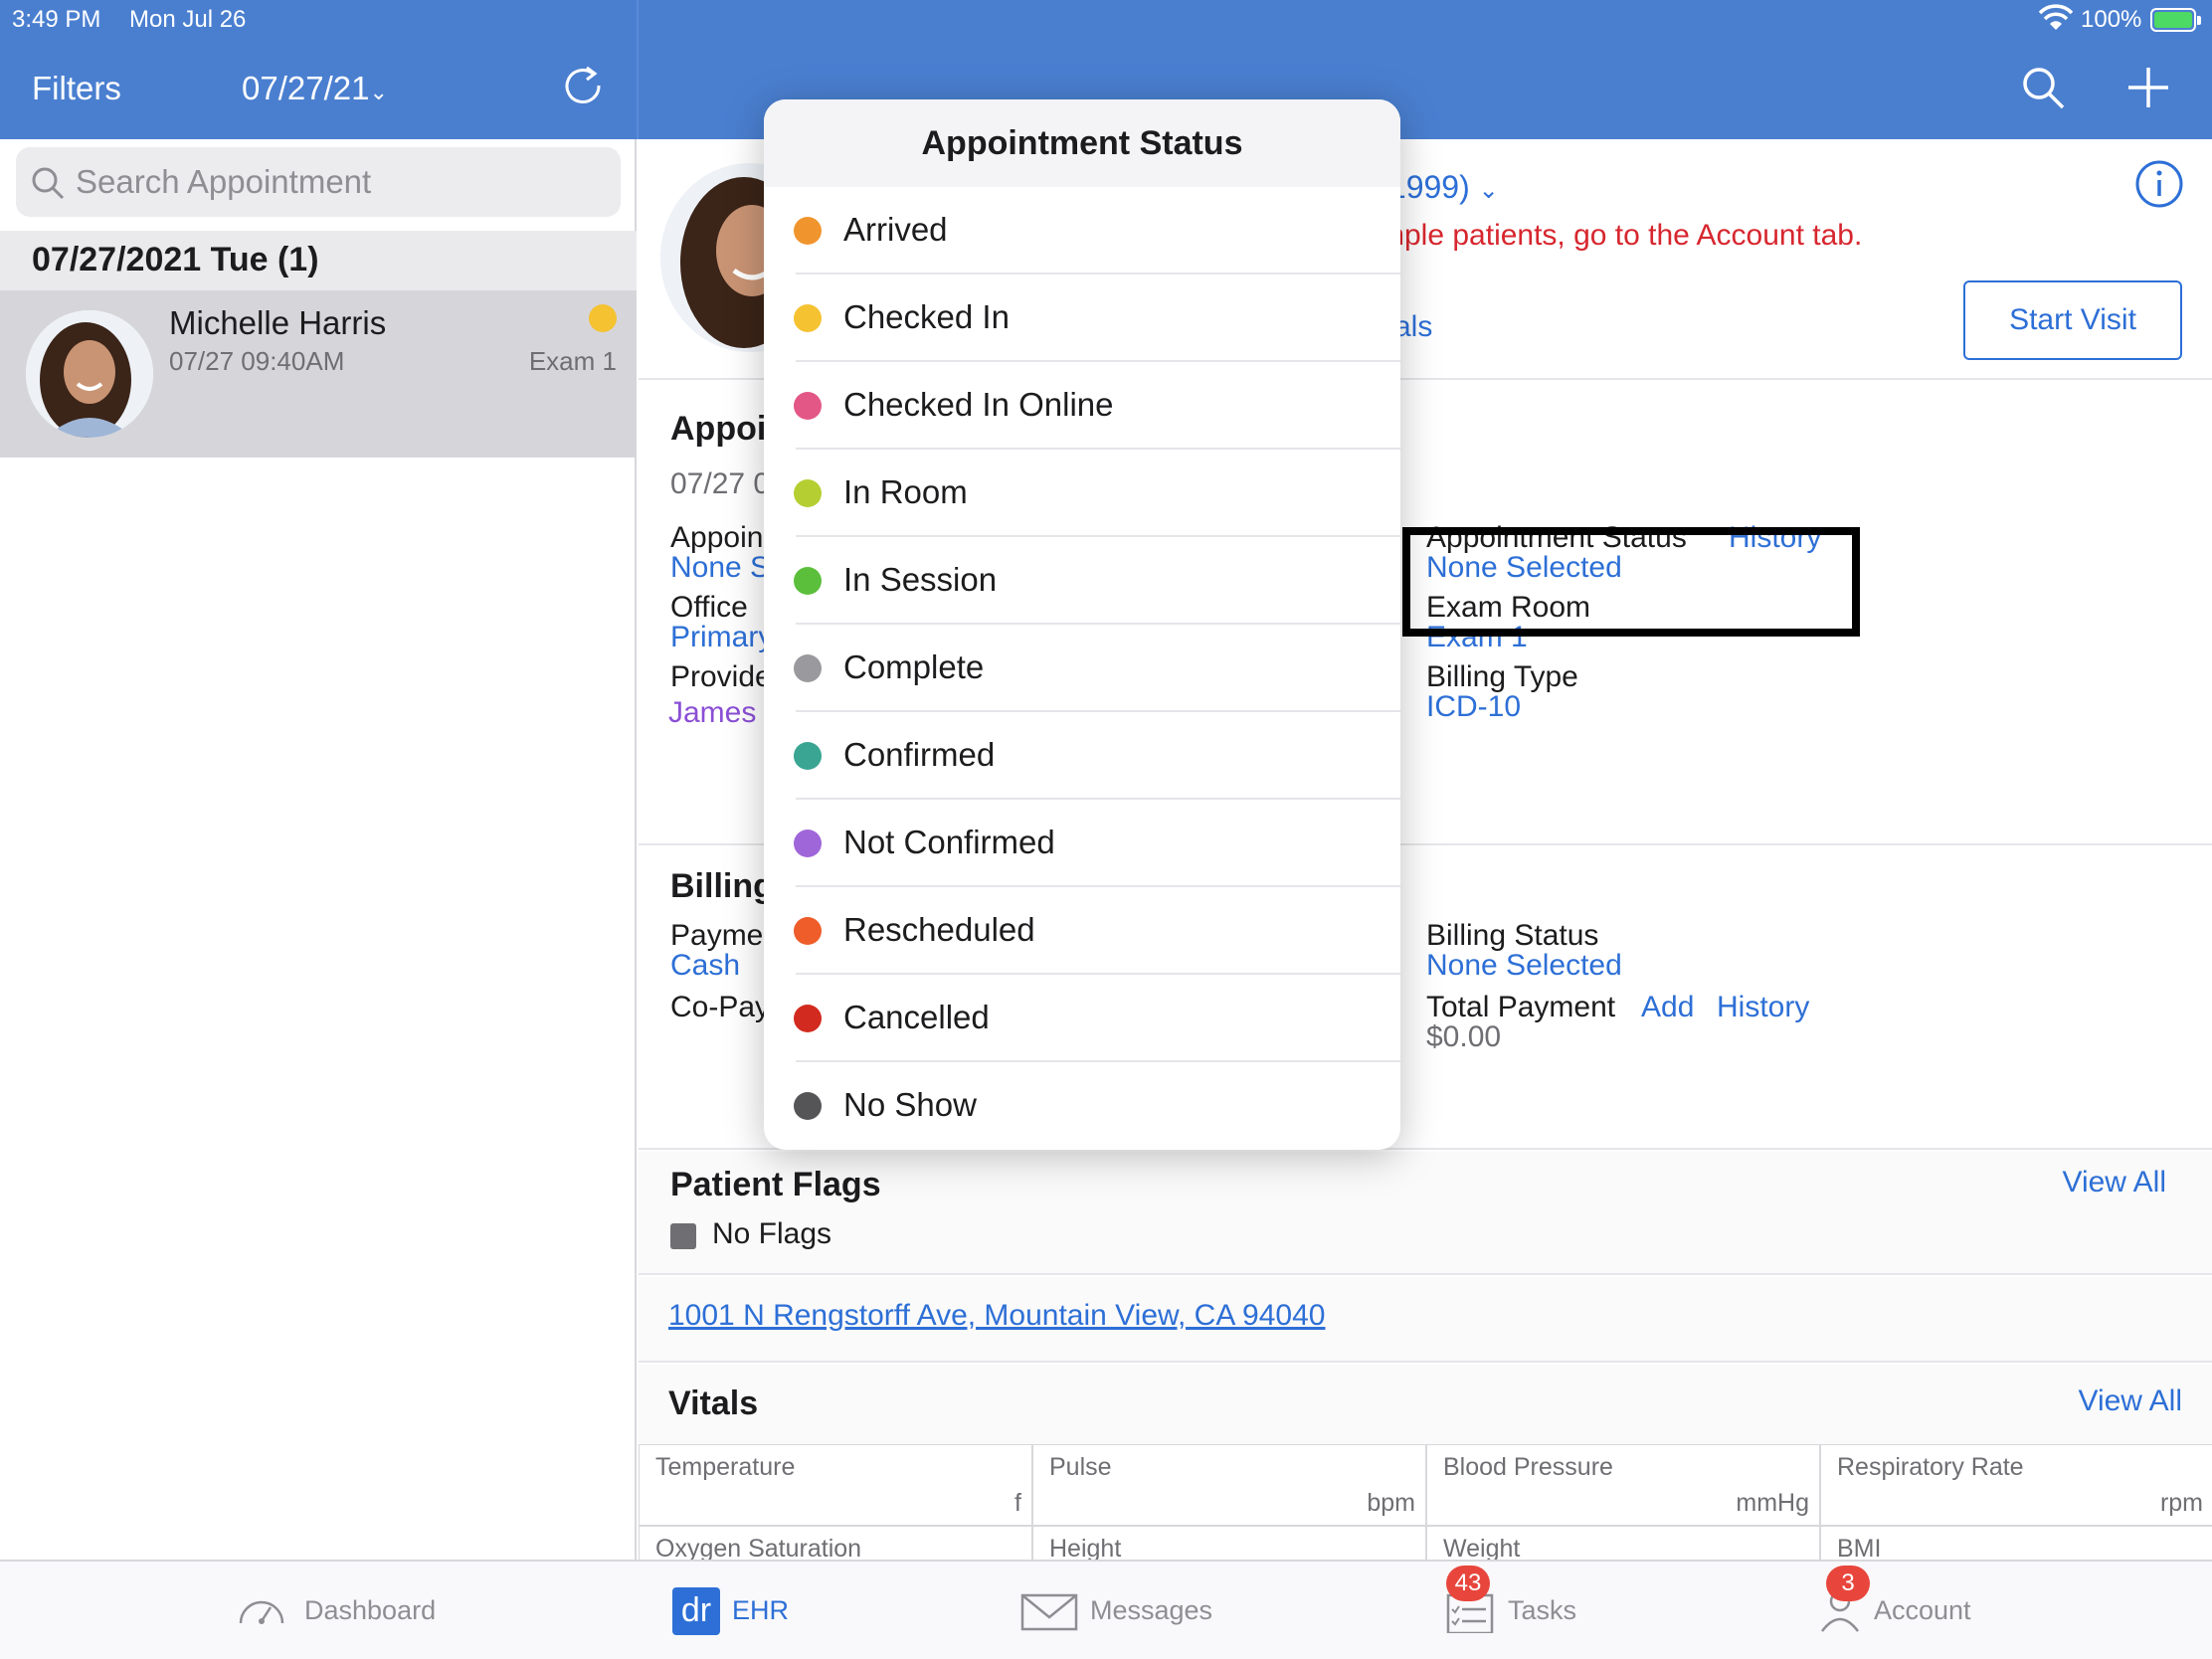 The height and width of the screenshot is (1659, 2212). Describe the element at coordinates (1473, 707) in the screenshot. I see `billing-type-value: ICD-10` at that location.